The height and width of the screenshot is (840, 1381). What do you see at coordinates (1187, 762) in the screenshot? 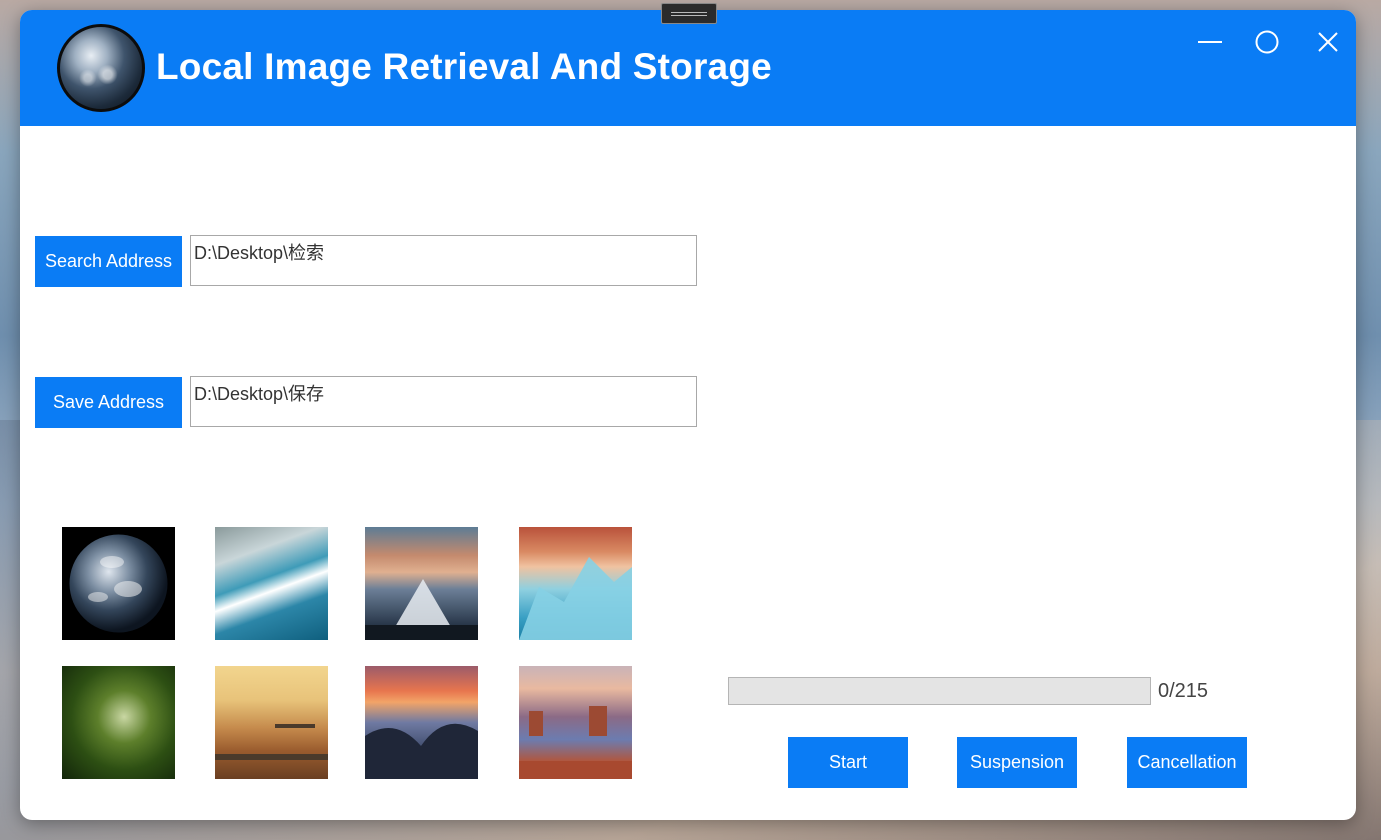
I see `cancellation-button: Cancellation` at bounding box center [1187, 762].